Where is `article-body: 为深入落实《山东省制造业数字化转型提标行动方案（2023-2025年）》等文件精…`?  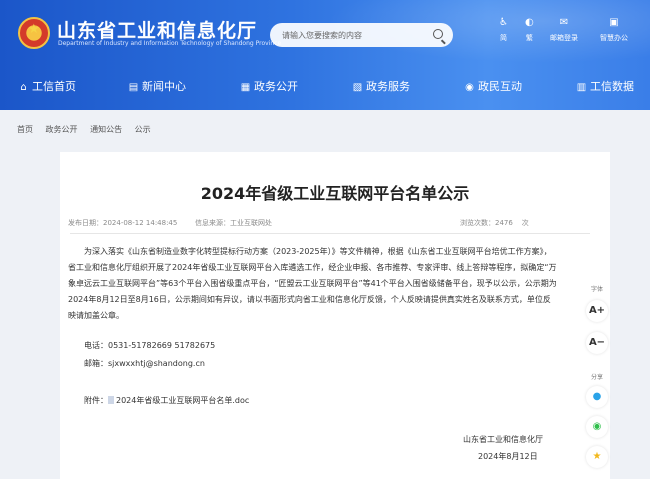
article-body: 为深入落实《山东省制造业数字化转型提标行动方案（2023-2025年）》等文件精… is located at coordinates (313, 284).